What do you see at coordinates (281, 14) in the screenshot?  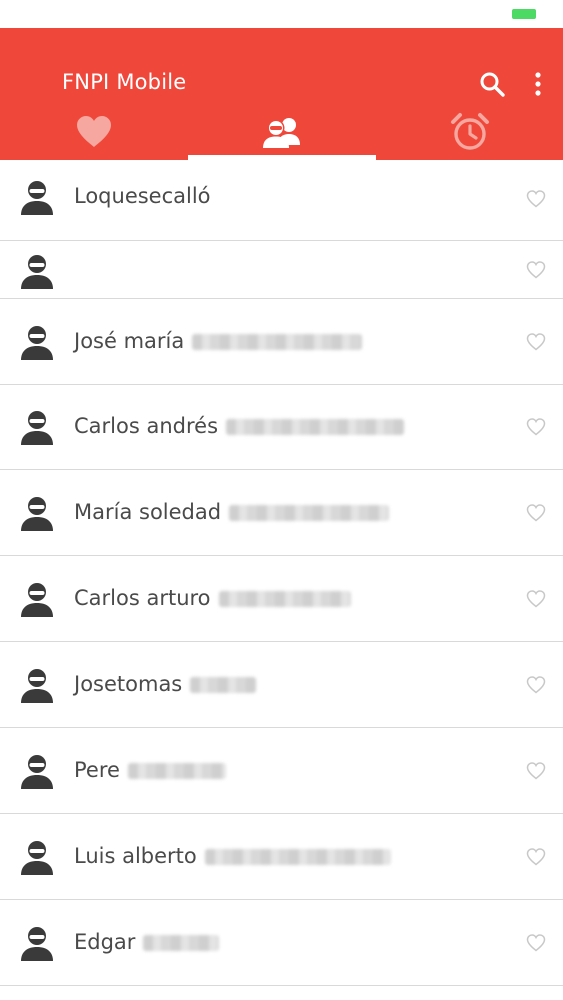 I see `status-bar` at bounding box center [281, 14].